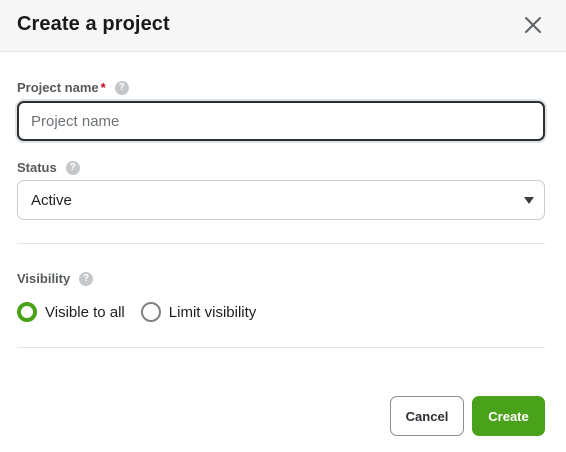  I want to click on close-button, so click(533, 25).